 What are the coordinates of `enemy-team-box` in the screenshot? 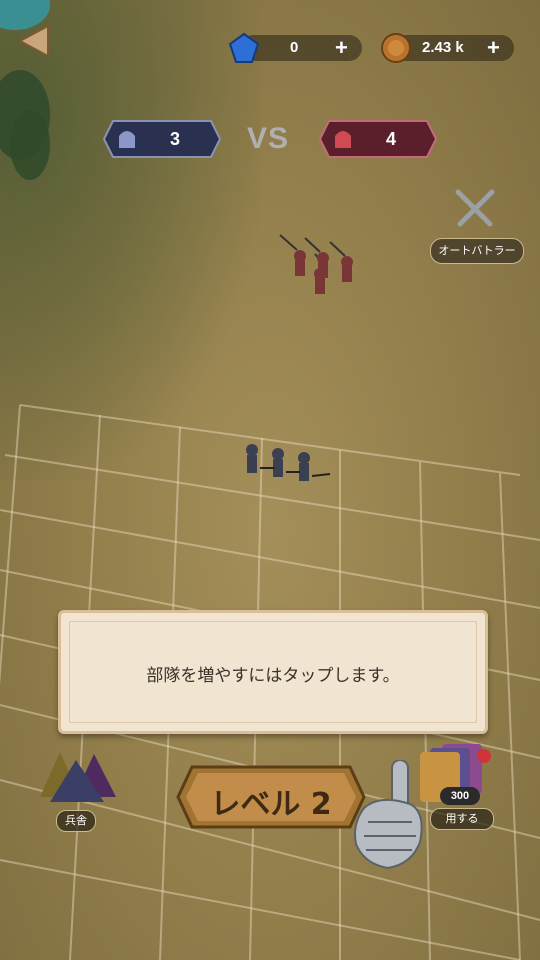 It's located at (378, 139).